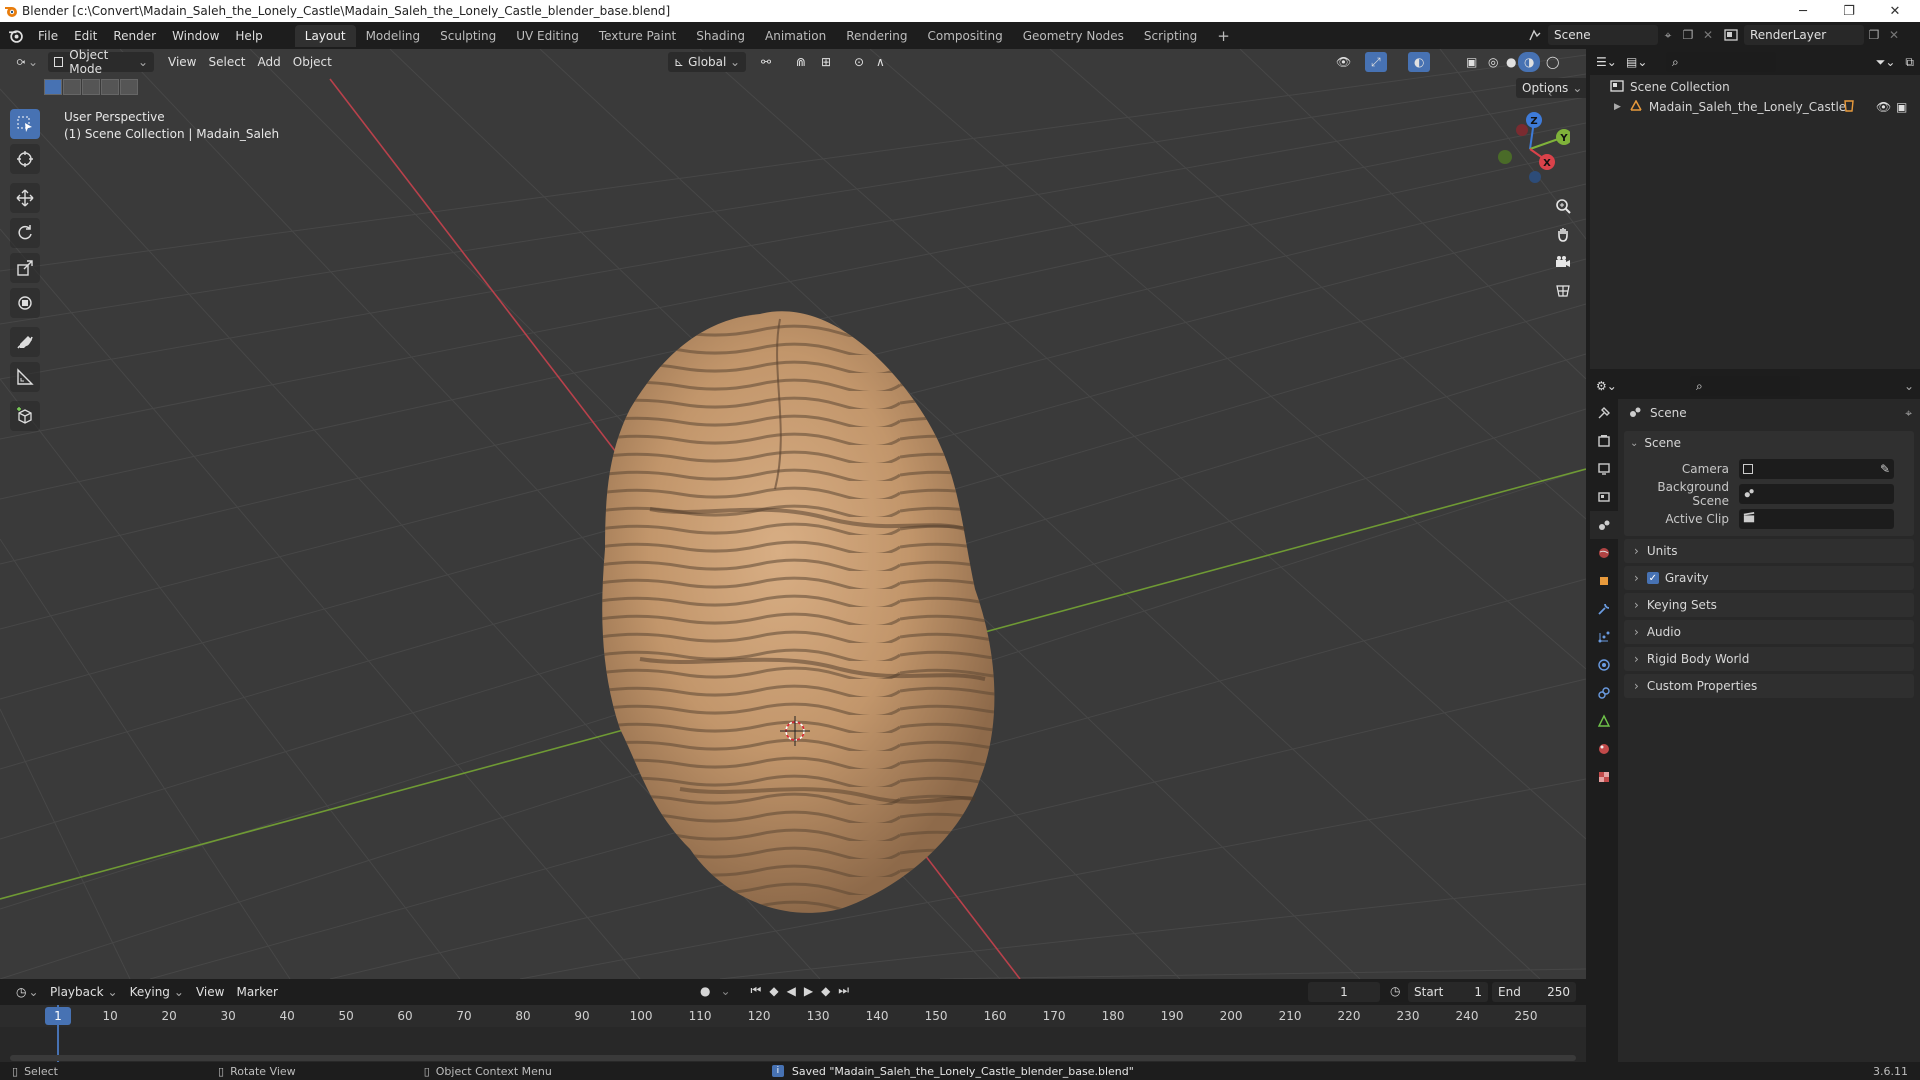  What do you see at coordinates (53, 87) in the screenshot?
I see `select-new-icon` at bounding box center [53, 87].